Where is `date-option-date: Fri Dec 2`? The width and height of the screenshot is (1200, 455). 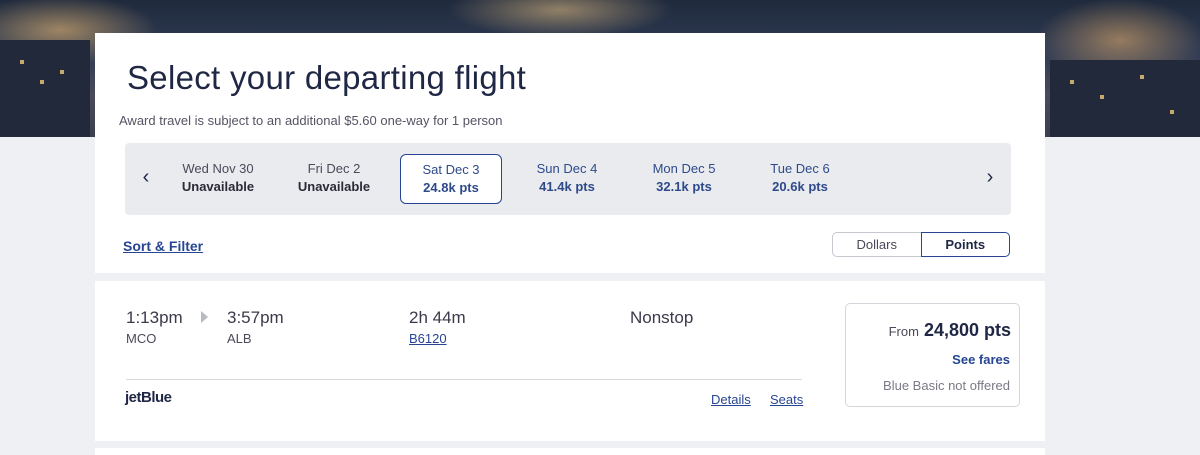 date-option-date: Fri Dec 2 is located at coordinates (334, 168).